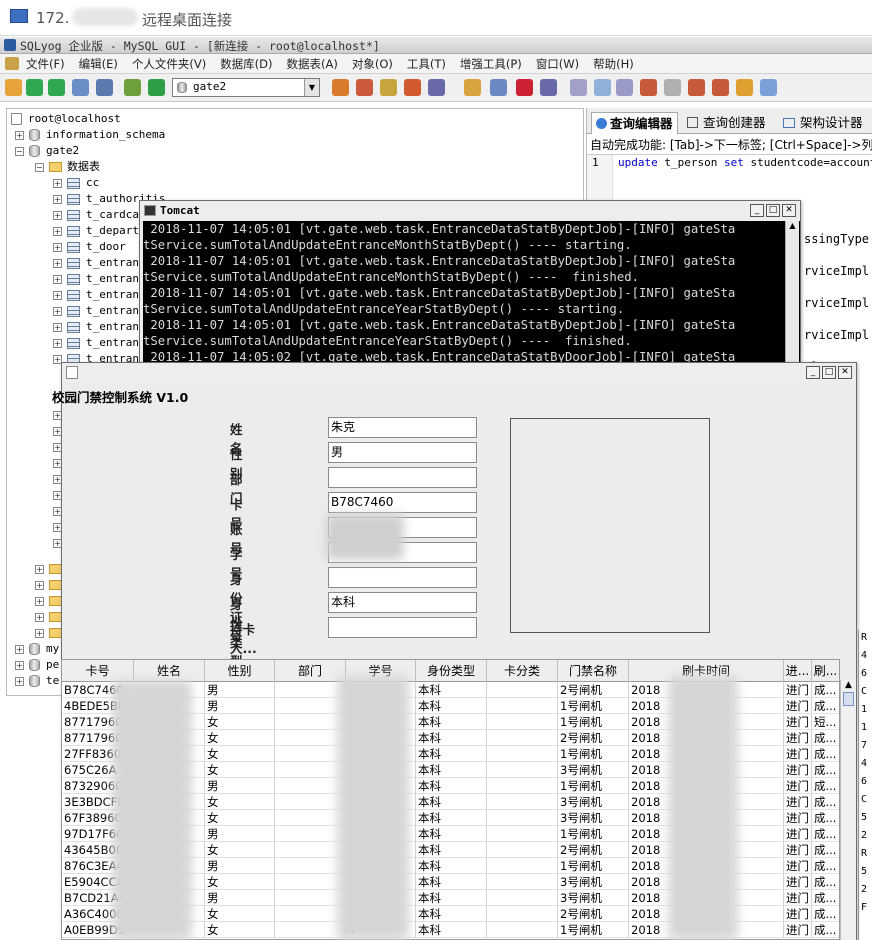  I want to click on form-field: 本科, so click(402, 602).